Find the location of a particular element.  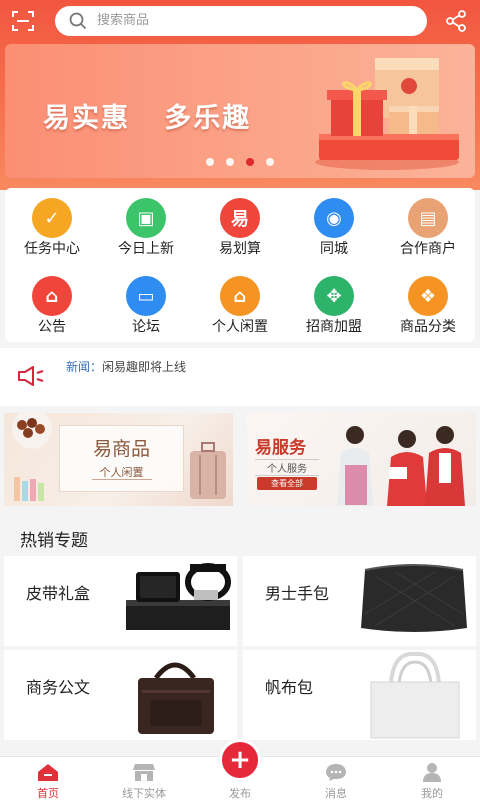

menu-item-label: 易划算 is located at coordinates (240, 249).